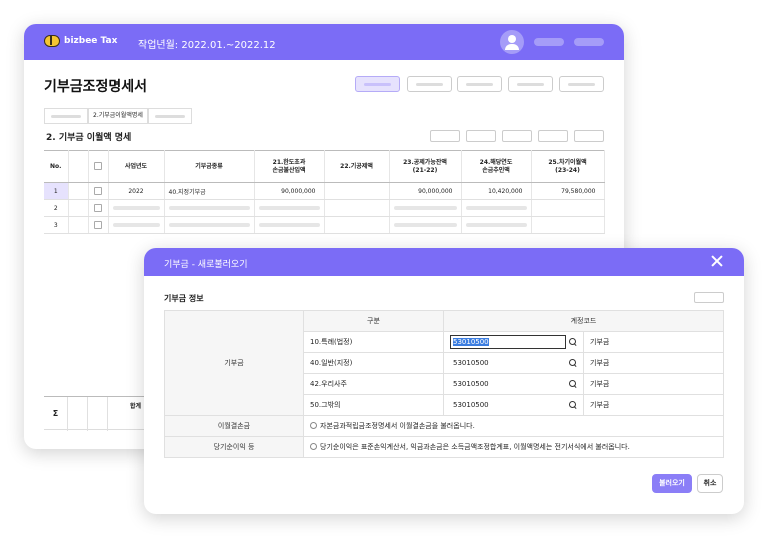  I want to click on table-row: 2, so click(324, 208).